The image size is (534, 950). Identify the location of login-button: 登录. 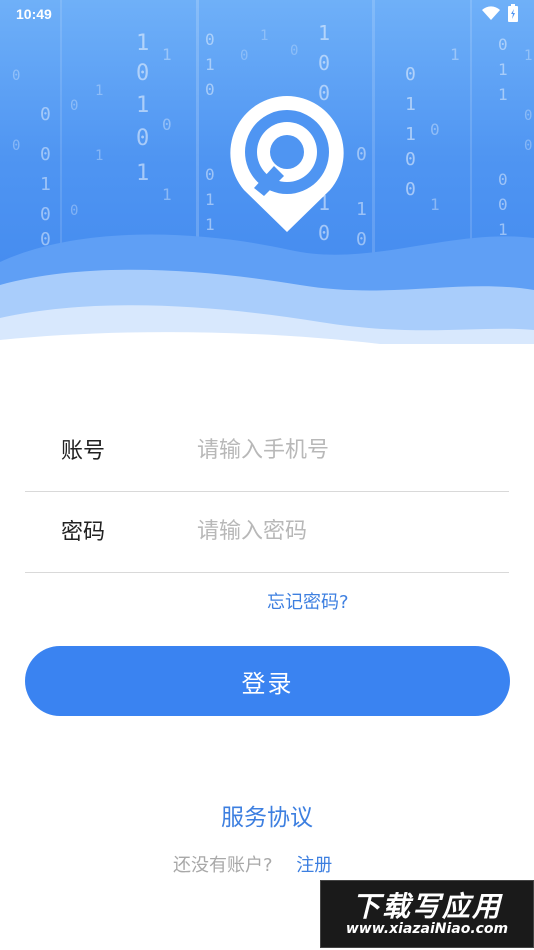
(267, 681).